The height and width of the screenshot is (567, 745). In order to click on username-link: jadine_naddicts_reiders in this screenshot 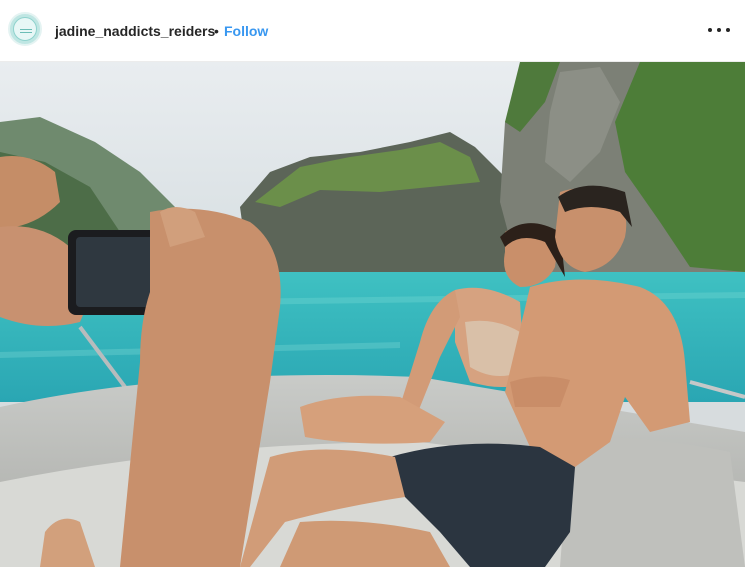, I will do `click(135, 31)`.